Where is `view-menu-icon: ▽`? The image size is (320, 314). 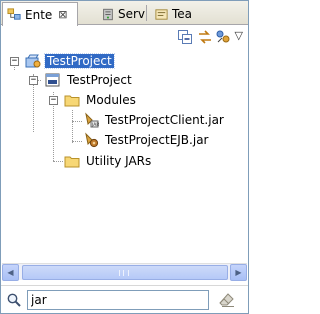 view-menu-icon: ▽ is located at coordinates (239, 35).